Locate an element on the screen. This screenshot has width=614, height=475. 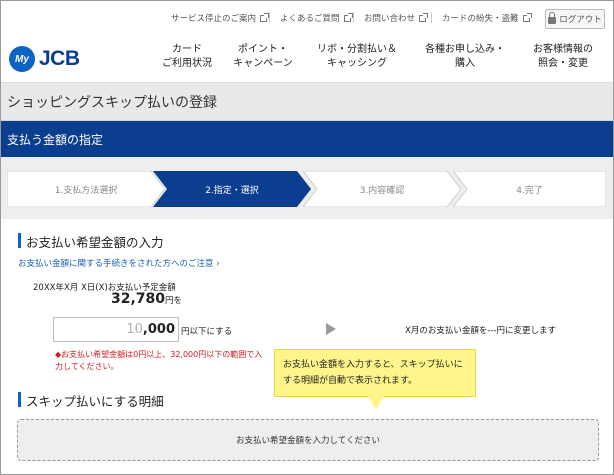
nav-customer-info: お客様情報の 照会・変更 is located at coordinates (563, 57).